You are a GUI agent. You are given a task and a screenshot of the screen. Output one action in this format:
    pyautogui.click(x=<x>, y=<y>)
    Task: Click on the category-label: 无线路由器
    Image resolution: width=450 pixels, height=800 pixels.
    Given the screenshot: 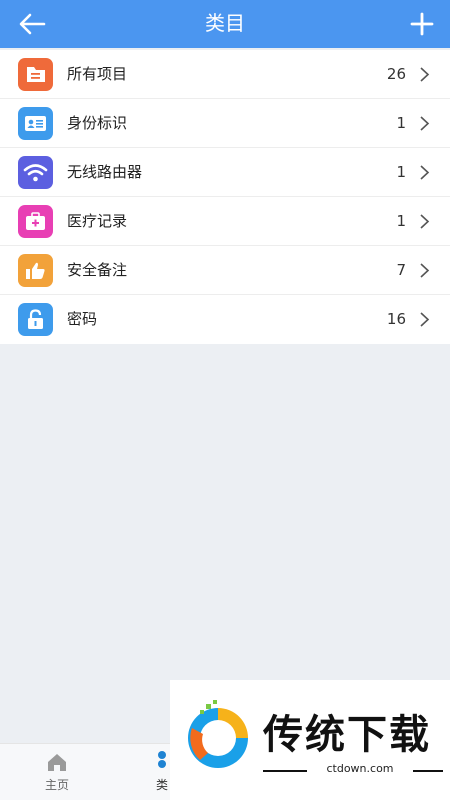 What is the action you would take?
    pyautogui.click(x=105, y=172)
    